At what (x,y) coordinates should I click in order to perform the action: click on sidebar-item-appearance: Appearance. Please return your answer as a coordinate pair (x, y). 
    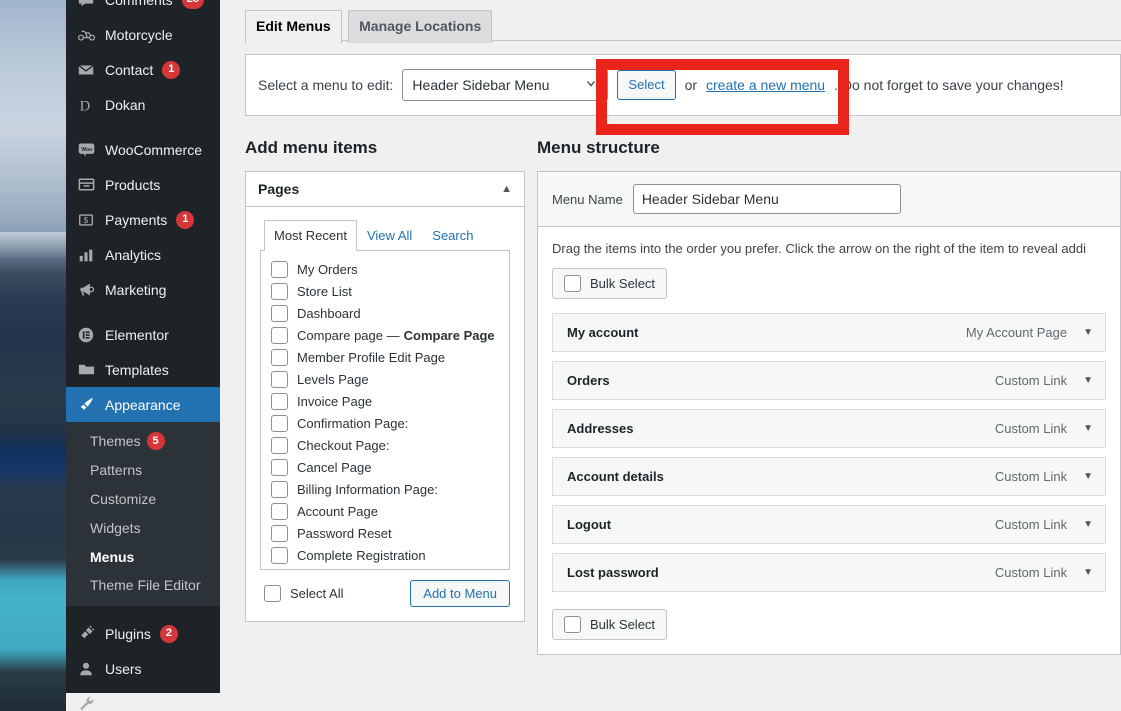
    Looking at the image, I should click on (143, 404).